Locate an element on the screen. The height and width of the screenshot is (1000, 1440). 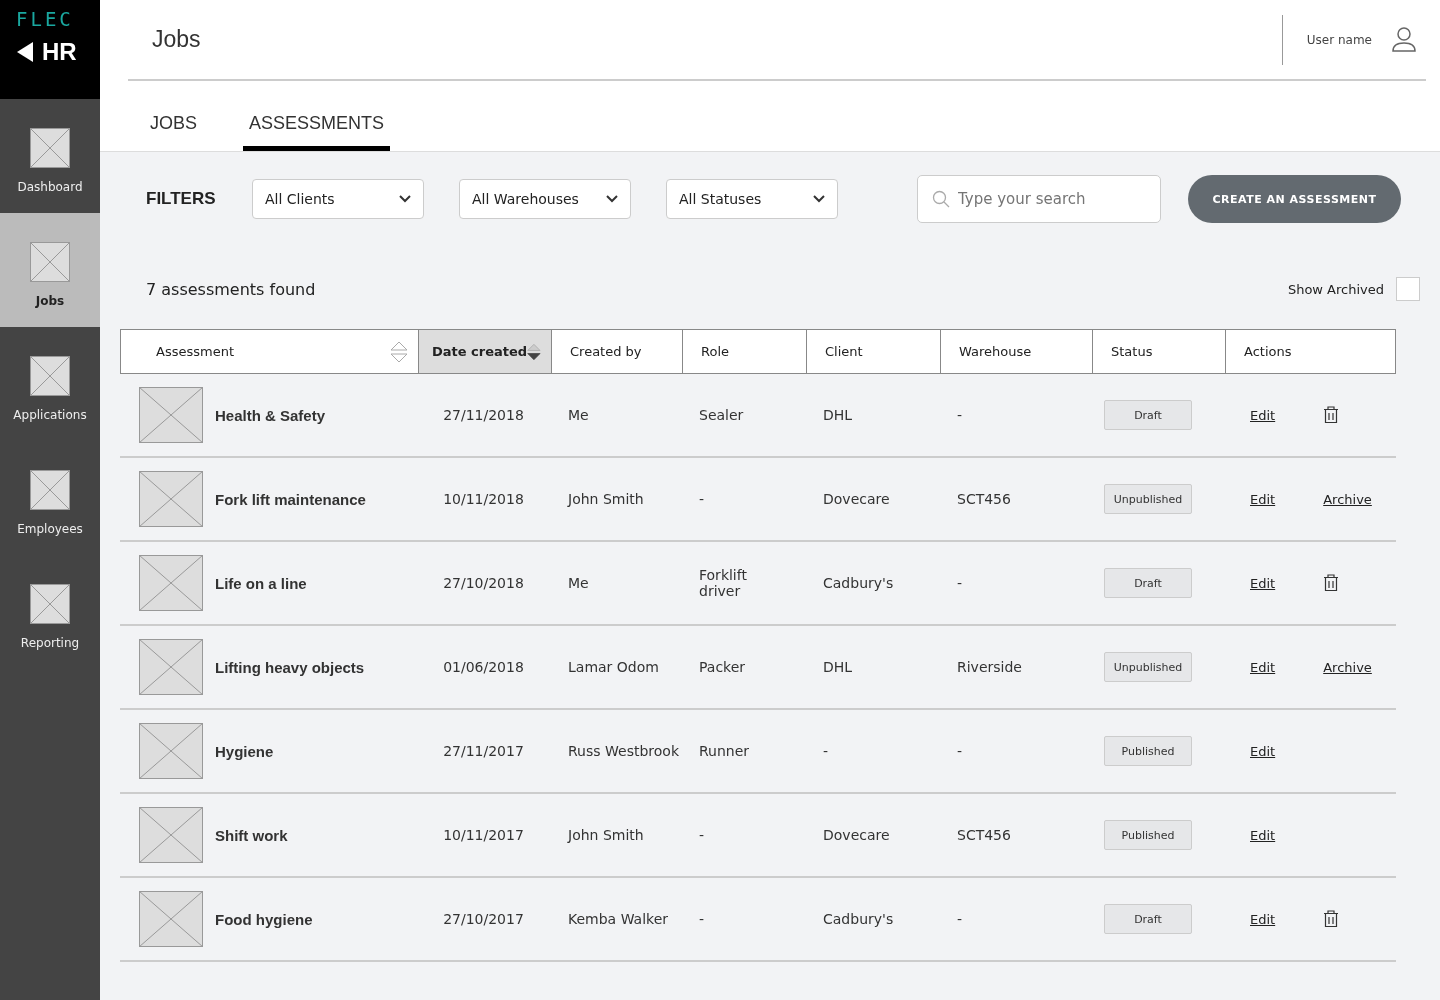
table-cell: 27/11/2017 is located at coordinates (483, 751).